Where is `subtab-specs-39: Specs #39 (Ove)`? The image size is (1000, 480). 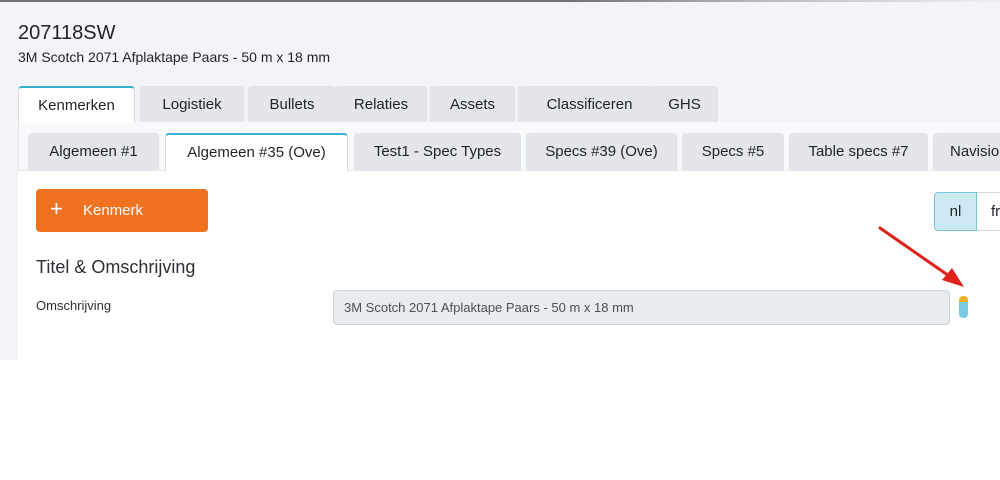
subtab-specs-39: Specs #39 (Ove) is located at coordinates (601, 151).